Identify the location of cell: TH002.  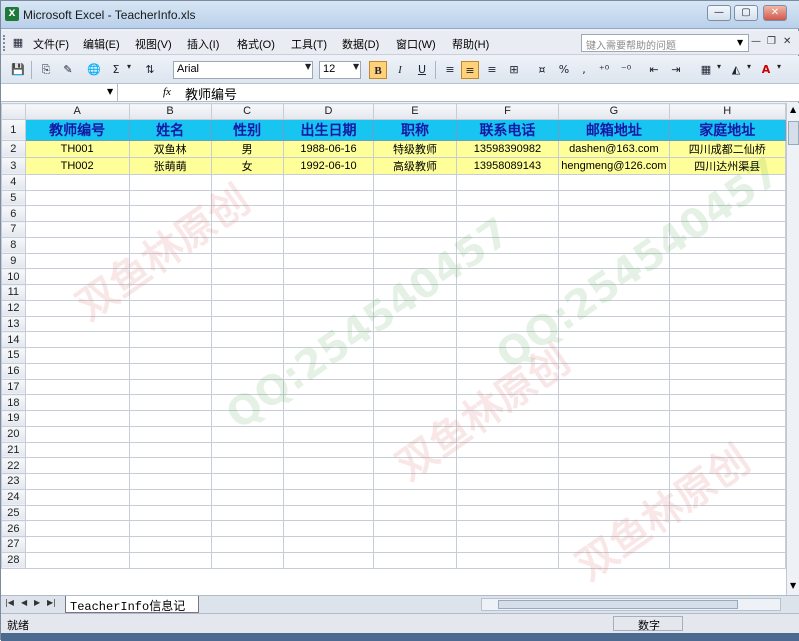
(77, 165).